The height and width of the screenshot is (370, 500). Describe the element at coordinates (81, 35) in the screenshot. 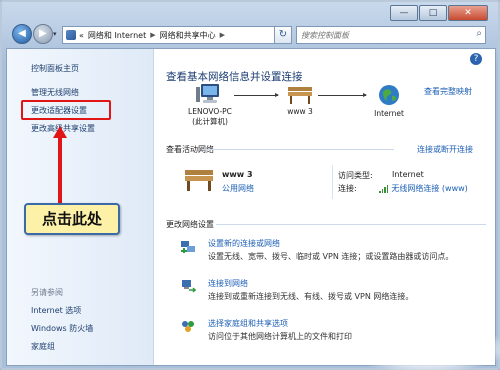

I see `address-overflow-chevrons: «` at that location.